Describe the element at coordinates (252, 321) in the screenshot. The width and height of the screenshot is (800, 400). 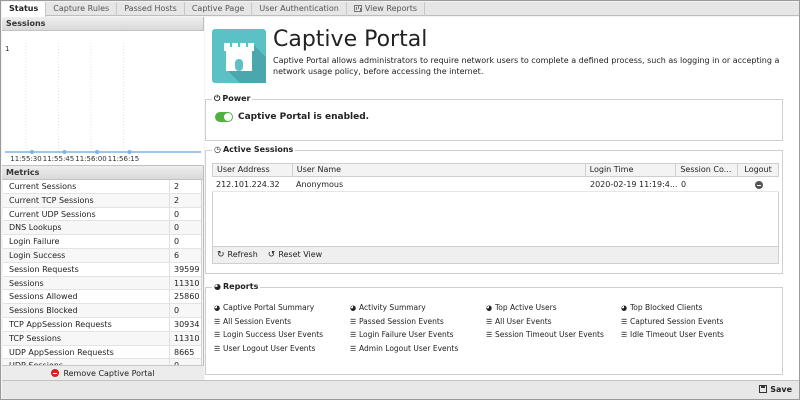
I see `report-link: ☰ All Session Events` at that location.